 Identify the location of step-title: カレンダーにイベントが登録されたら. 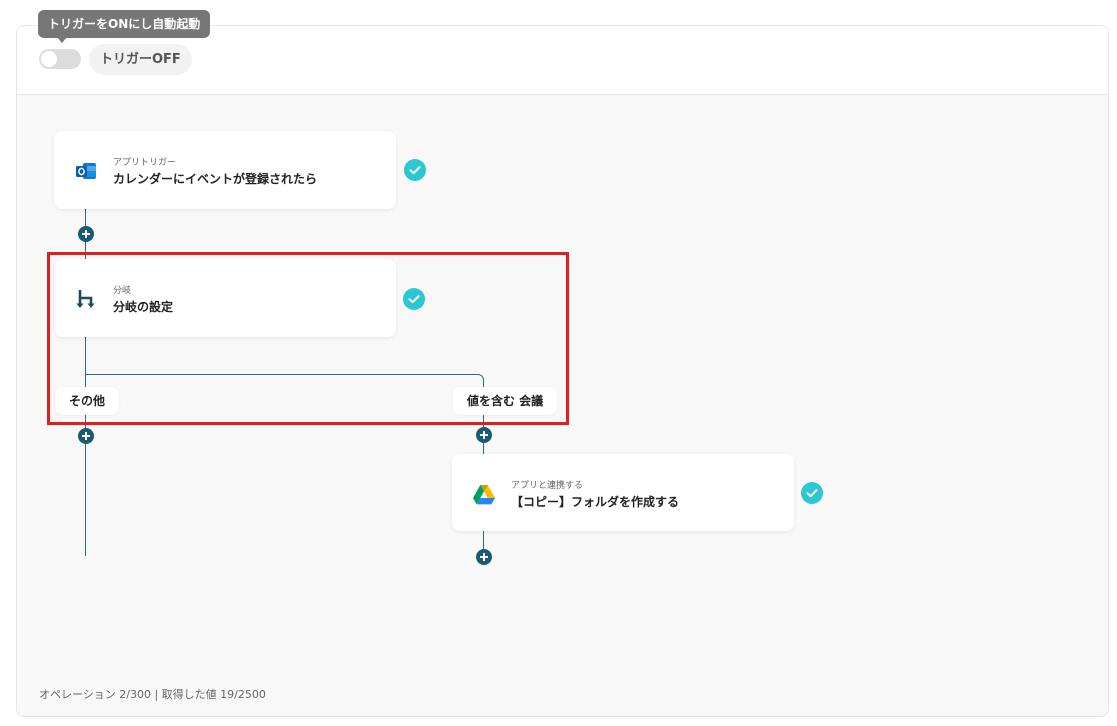
(215, 179).